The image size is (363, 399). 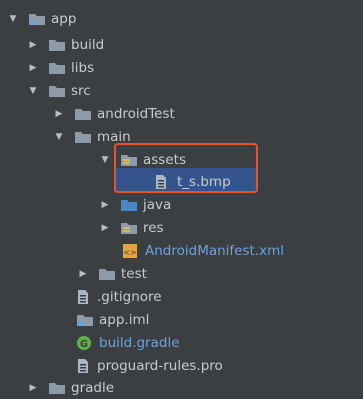 I want to click on tree-item-label: libs, so click(x=83, y=68).